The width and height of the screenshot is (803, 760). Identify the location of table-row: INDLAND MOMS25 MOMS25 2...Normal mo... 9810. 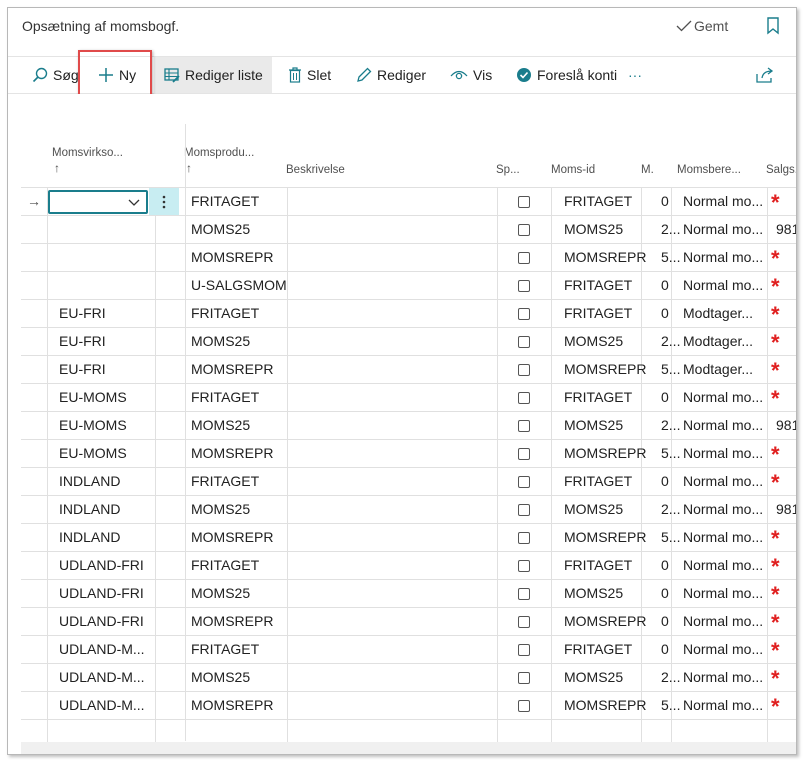
(408, 509).